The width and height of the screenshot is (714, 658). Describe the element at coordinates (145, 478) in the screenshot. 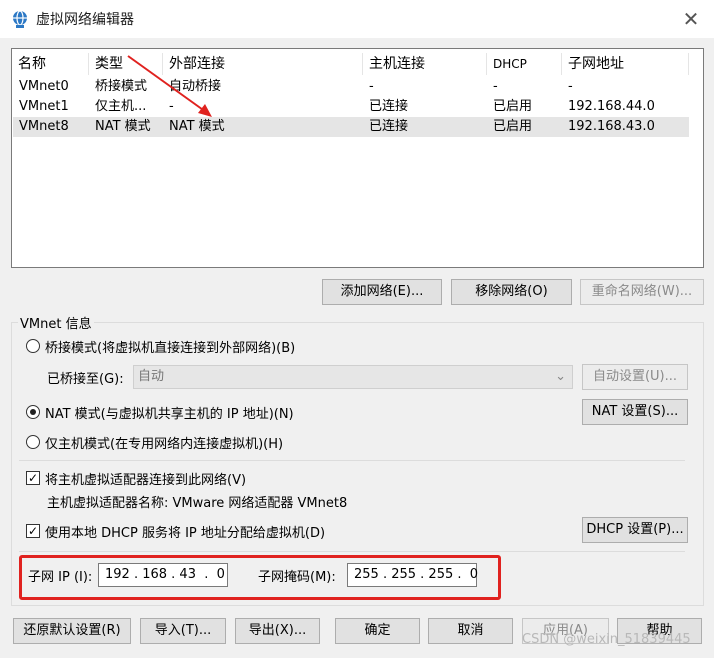

I see `connect-adapter-label: 将主机虚拟适配器连接到此网络(V)` at that location.